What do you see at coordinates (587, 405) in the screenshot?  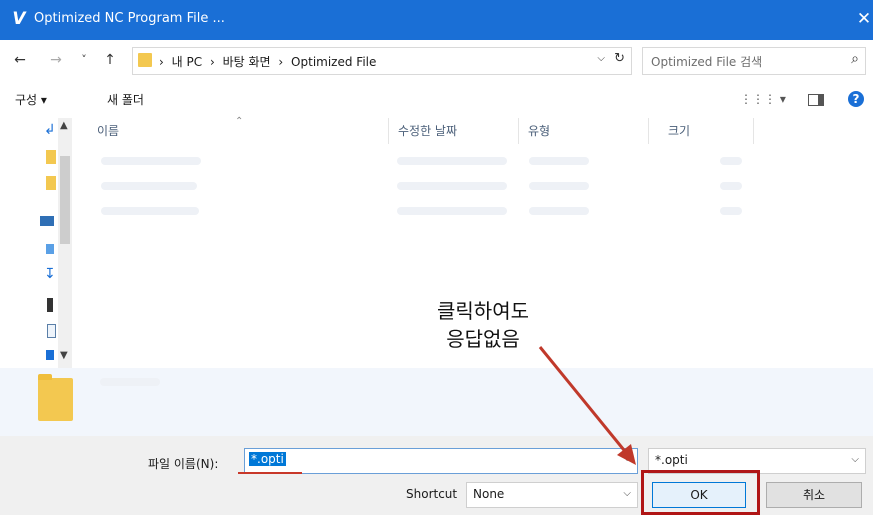 I see `annotation-arrow-icon` at bounding box center [587, 405].